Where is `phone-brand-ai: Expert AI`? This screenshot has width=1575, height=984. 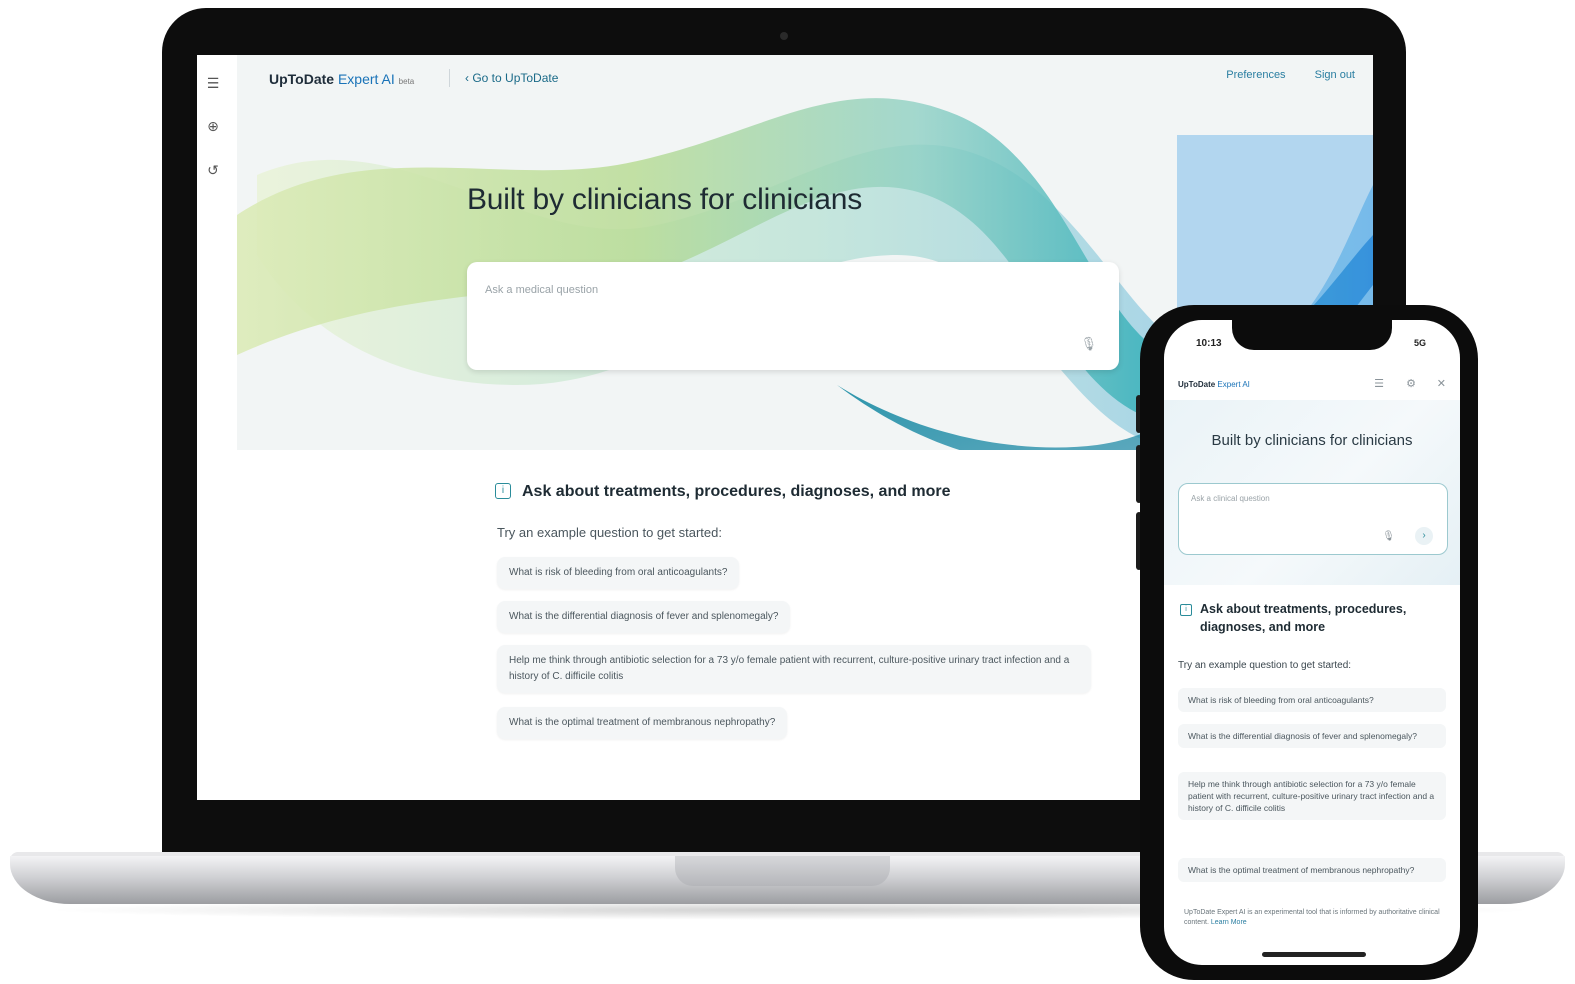
phone-brand-ai: Expert AI is located at coordinates (1233, 384).